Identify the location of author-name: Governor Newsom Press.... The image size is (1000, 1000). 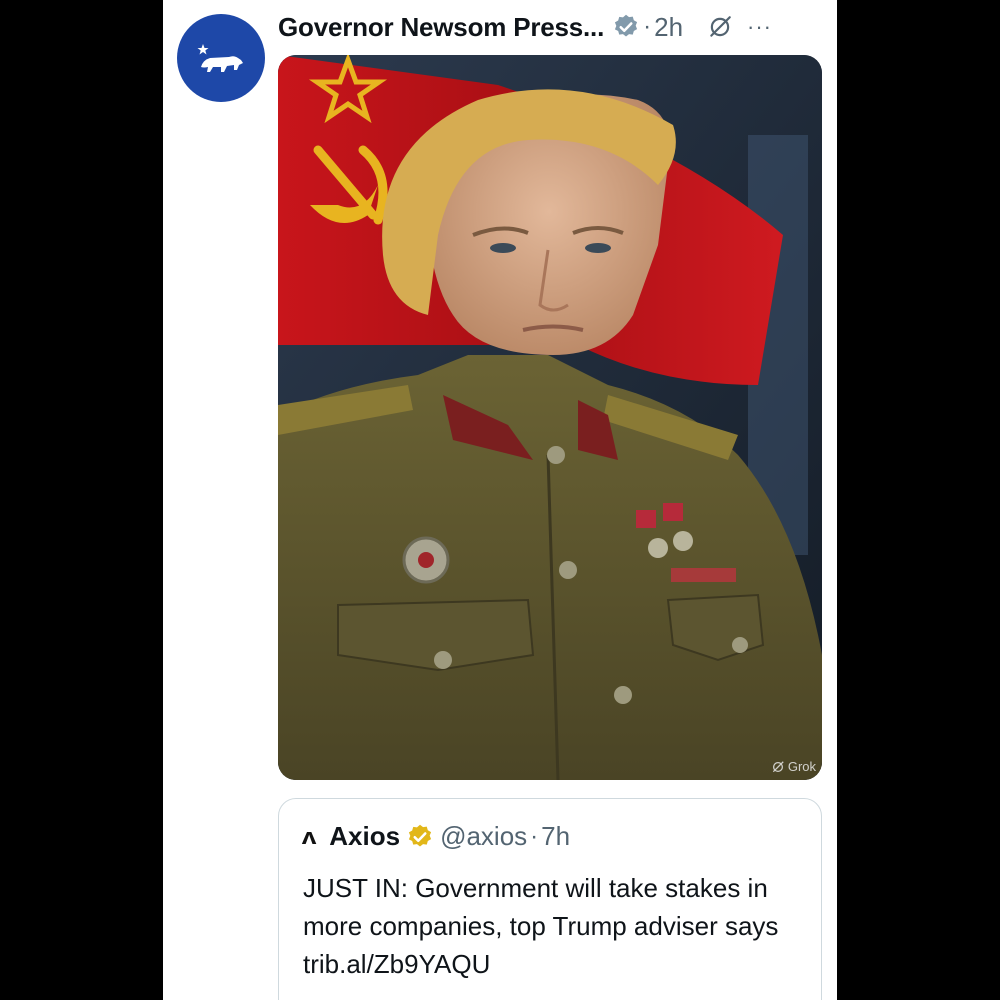
(441, 27).